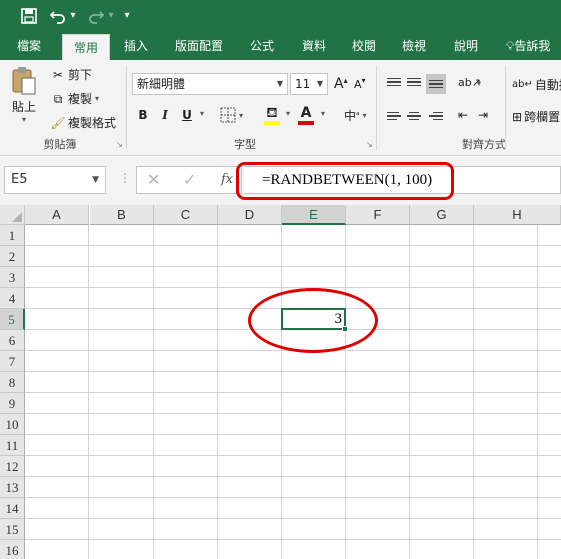  Describe the element at coordinates (73, 16) in the screenshot. I see `undo-dropdown-icon: ▾` at that location.